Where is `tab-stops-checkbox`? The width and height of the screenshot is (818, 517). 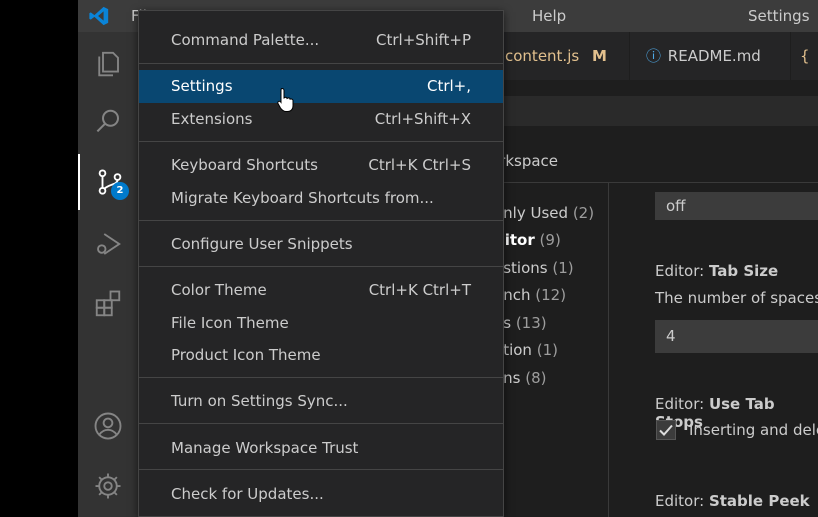
tab-stops-checkbox is located at coordinates (666, 430).